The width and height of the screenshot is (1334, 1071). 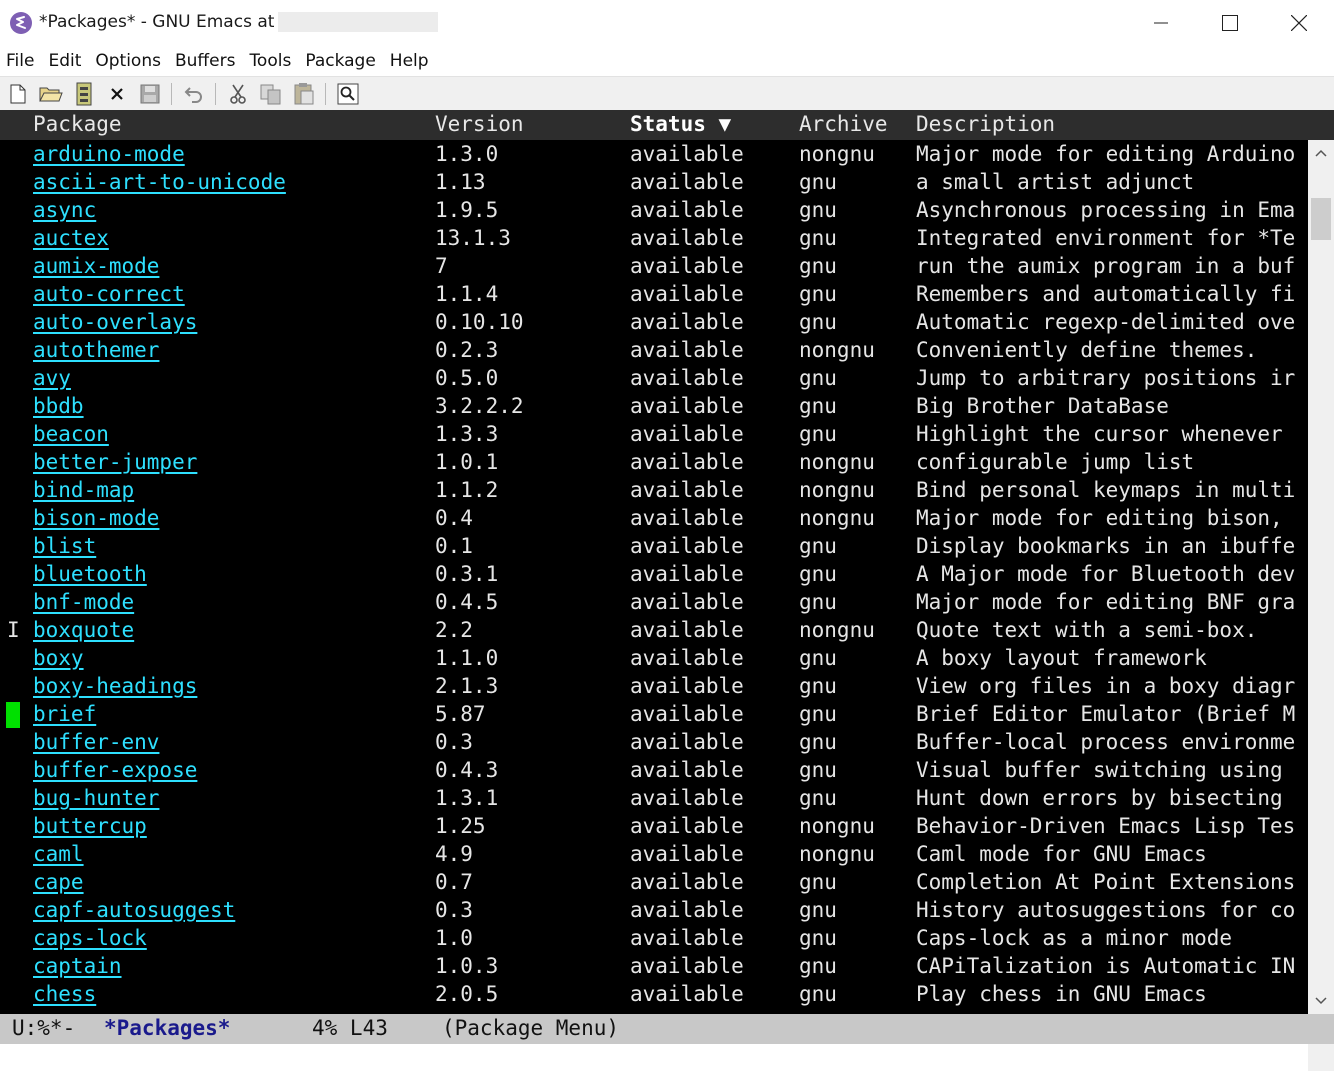 What do you see at coordinates (348, 94) in the screenshot?
I see `search-button` at bounding box center [348, 94].